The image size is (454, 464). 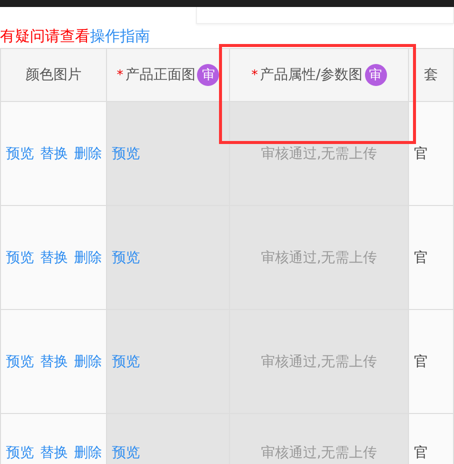 I want to click on column-header: 颜色图片, so click(x=53, y=75).